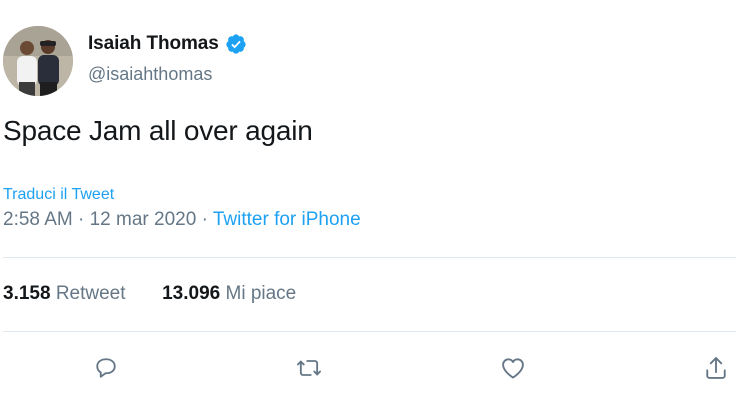  What do you see at coordinates (150, 74) in the screenshot?
I see `author-handle: @isaiahthomas` at bounding box center [150, 74].